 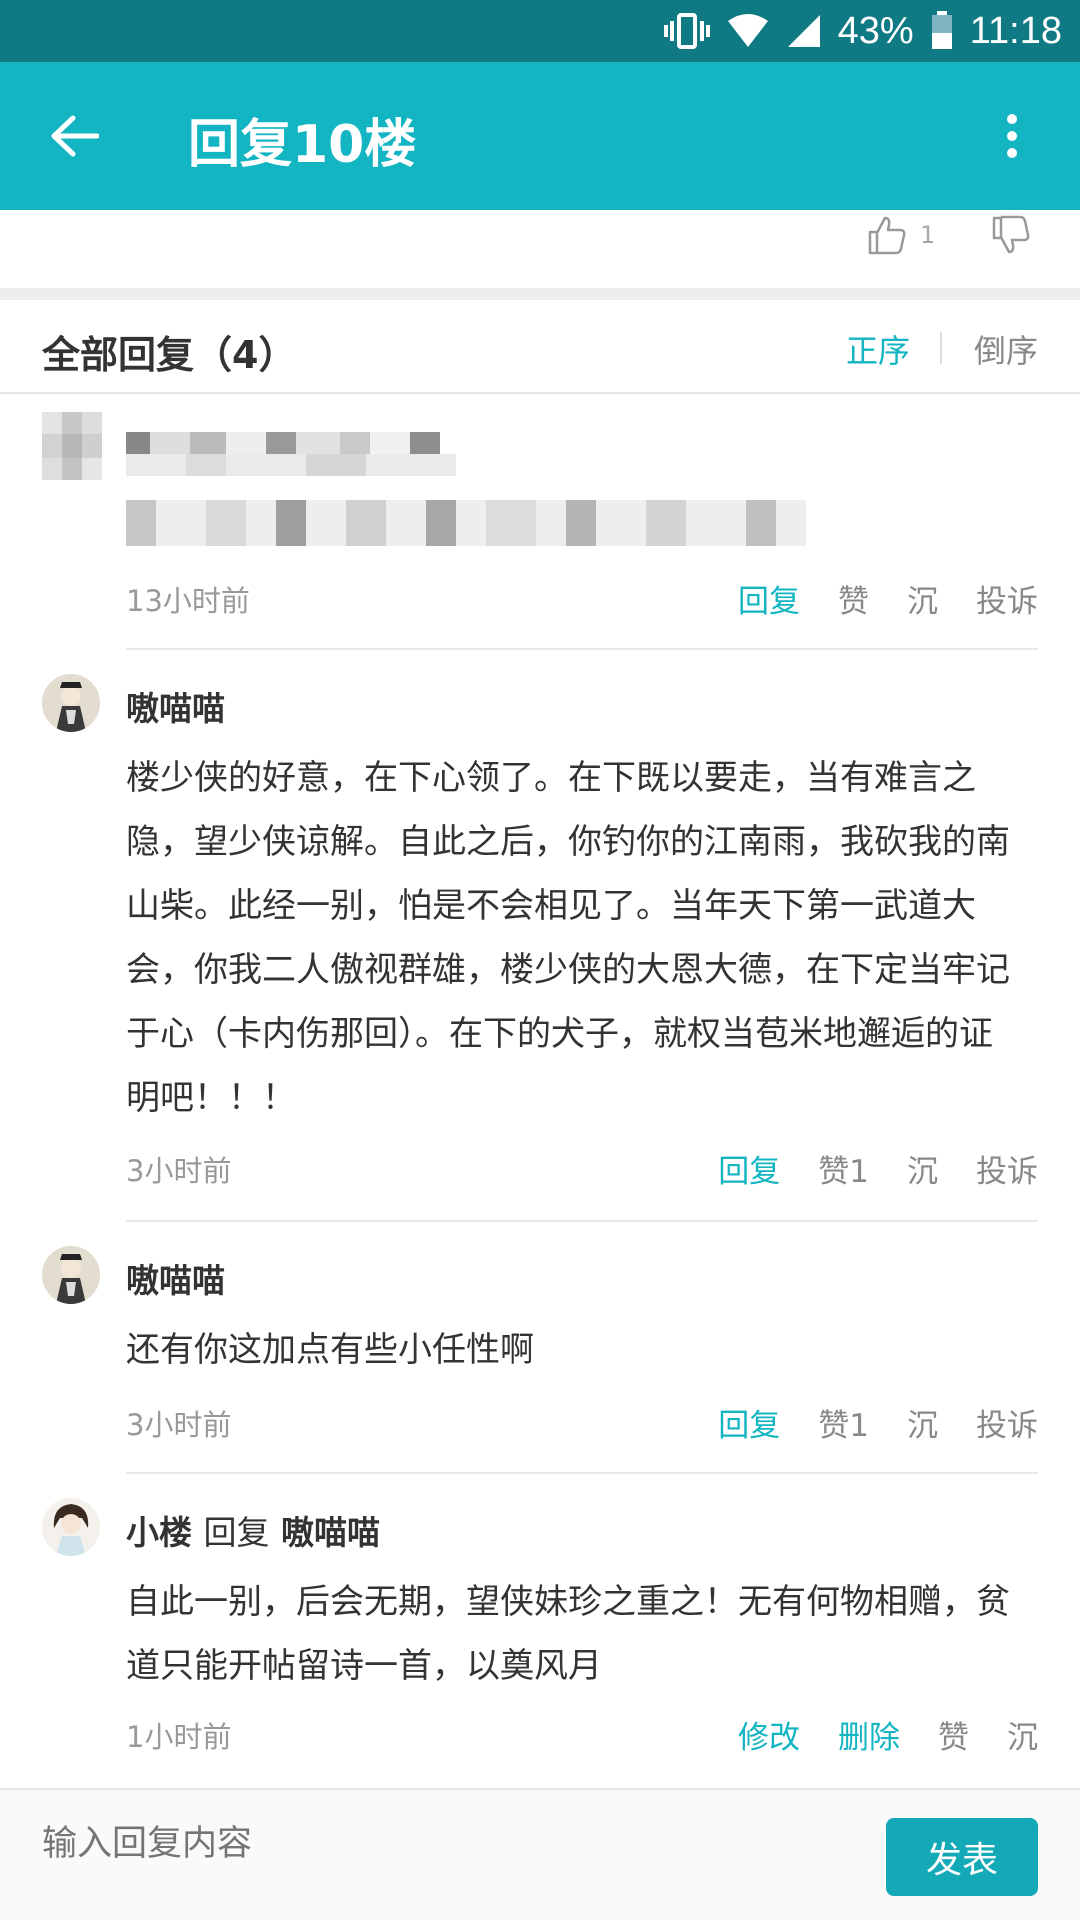 I want to click on submit-button: 发表, so click(x=962, y=1857).